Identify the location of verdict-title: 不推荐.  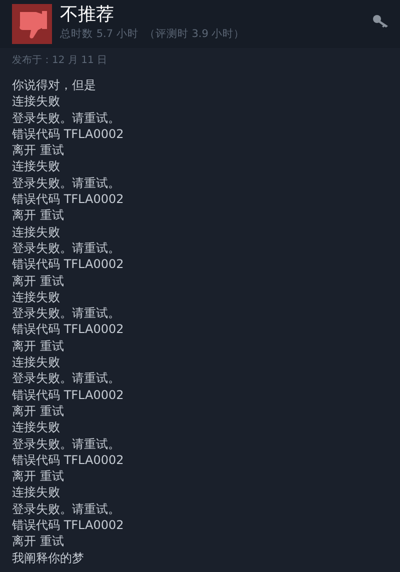
(87, 15).